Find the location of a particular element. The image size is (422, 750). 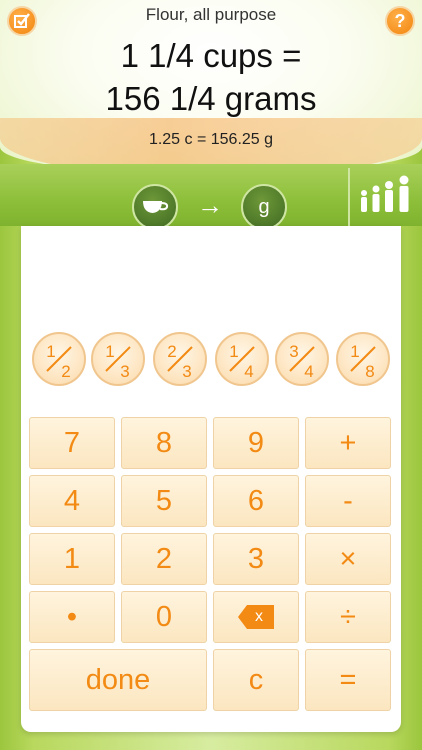

svg-text: 8 is located at coordinates (369, 371).